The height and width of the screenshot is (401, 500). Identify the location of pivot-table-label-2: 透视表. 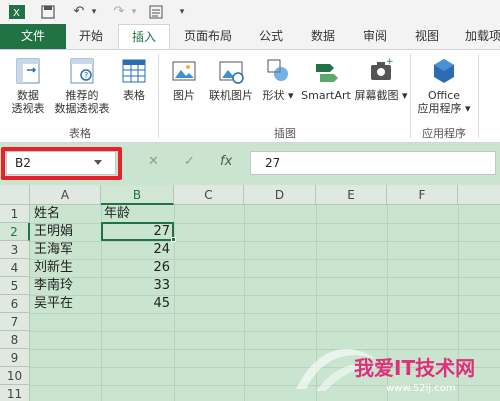
(28, 108).